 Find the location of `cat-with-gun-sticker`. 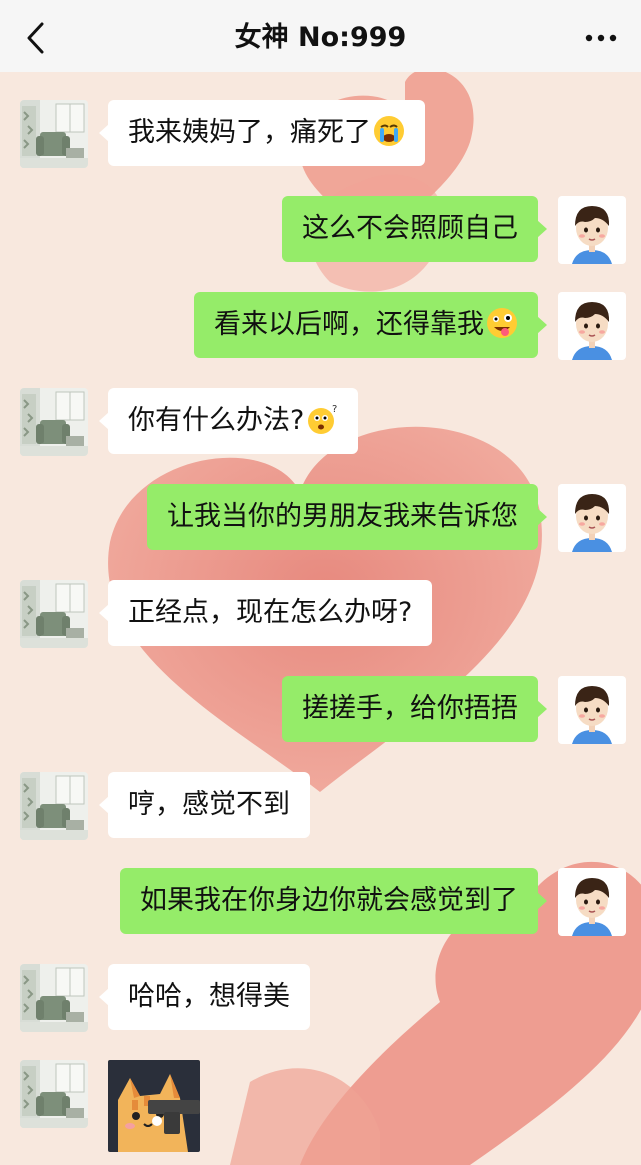

cat-with-gun-sticker is located at coordinates (154, 1106).